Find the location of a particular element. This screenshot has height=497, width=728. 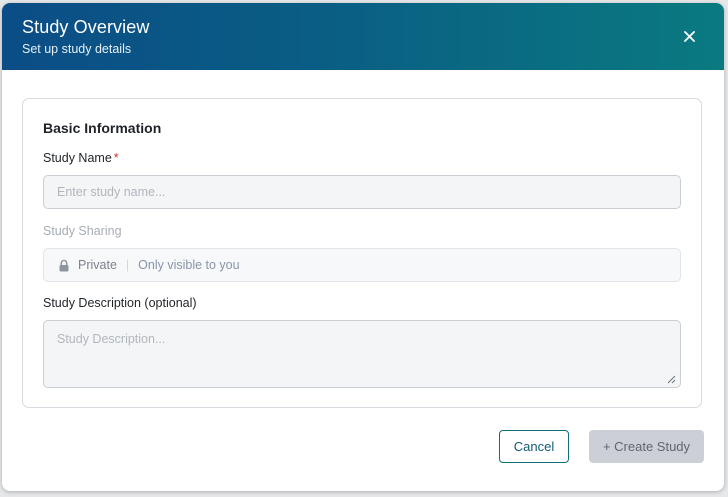

dialog-title: Study Overview is located at coordinates (86, 27).